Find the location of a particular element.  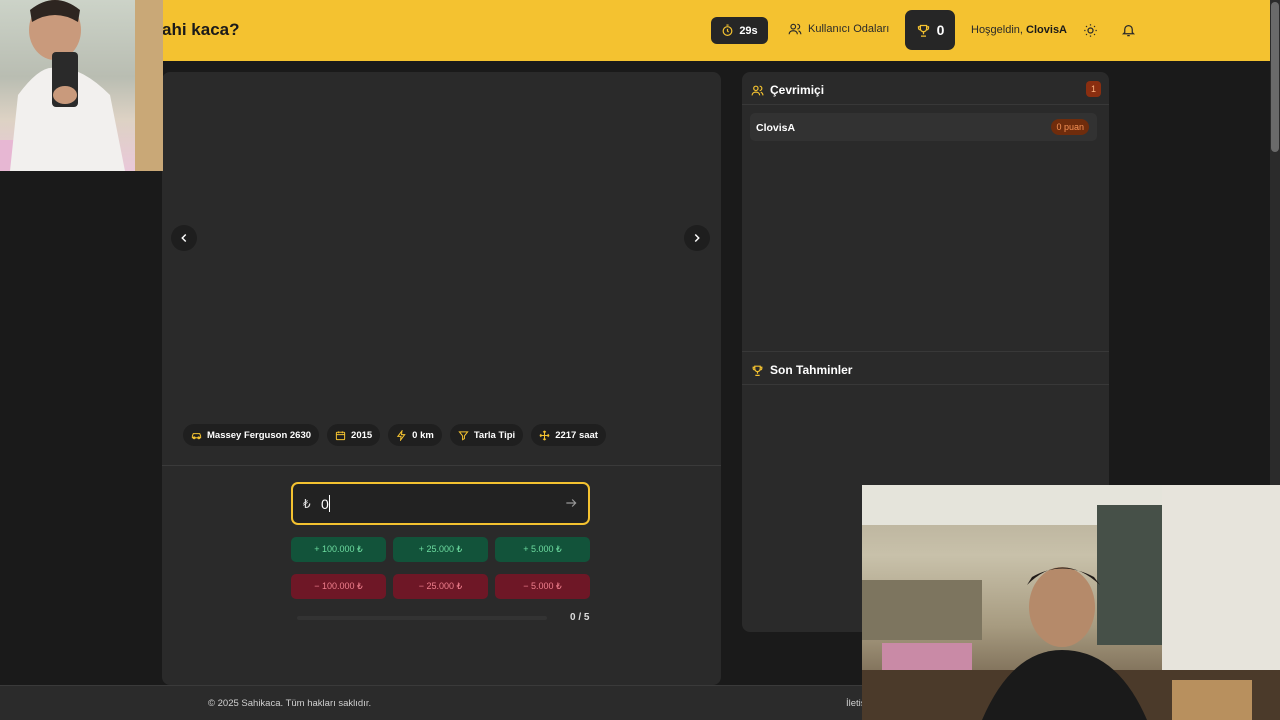

stopwatch-icon is located at coordinates (727, 30).